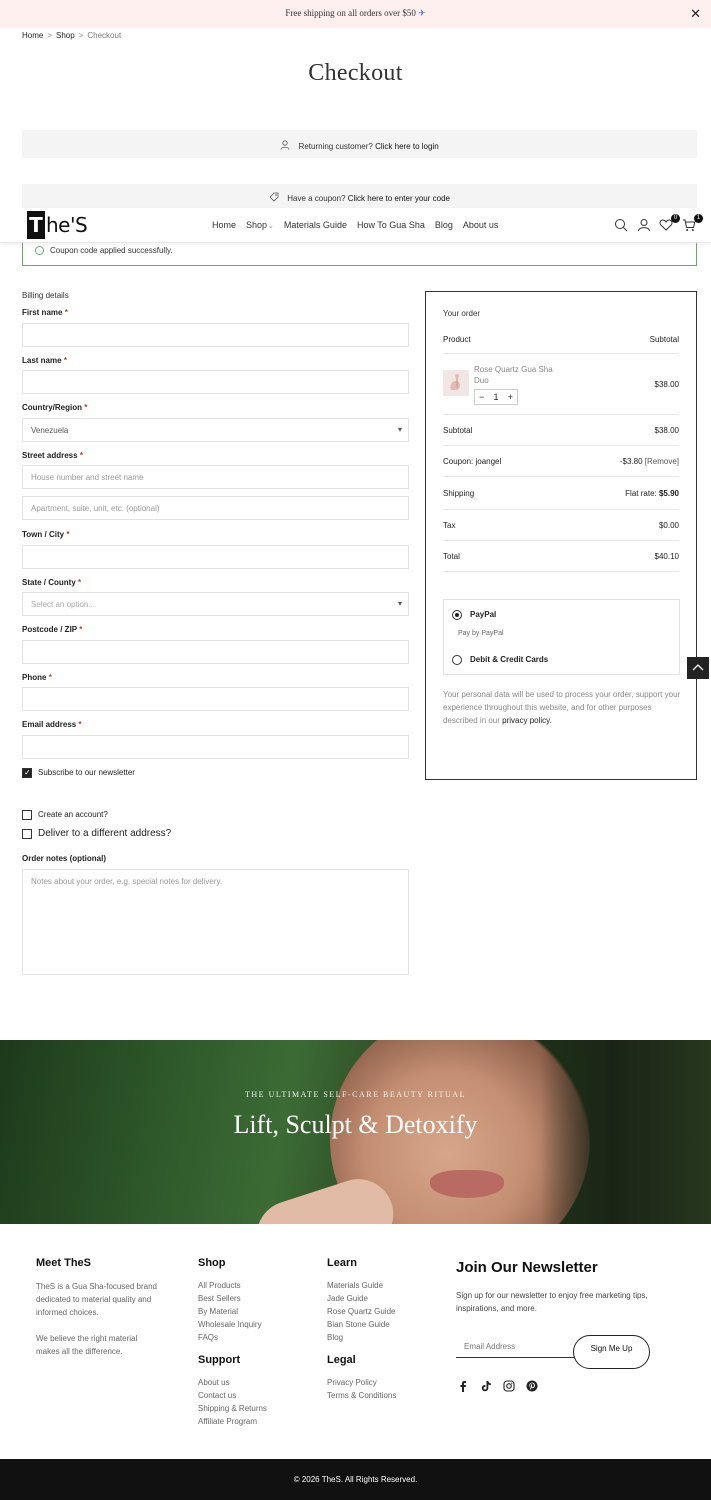 This screenshot has width=711, height=1500. Describe the element at coordinates (622, 226) in the screenshot. I see `search-icon` at that location.